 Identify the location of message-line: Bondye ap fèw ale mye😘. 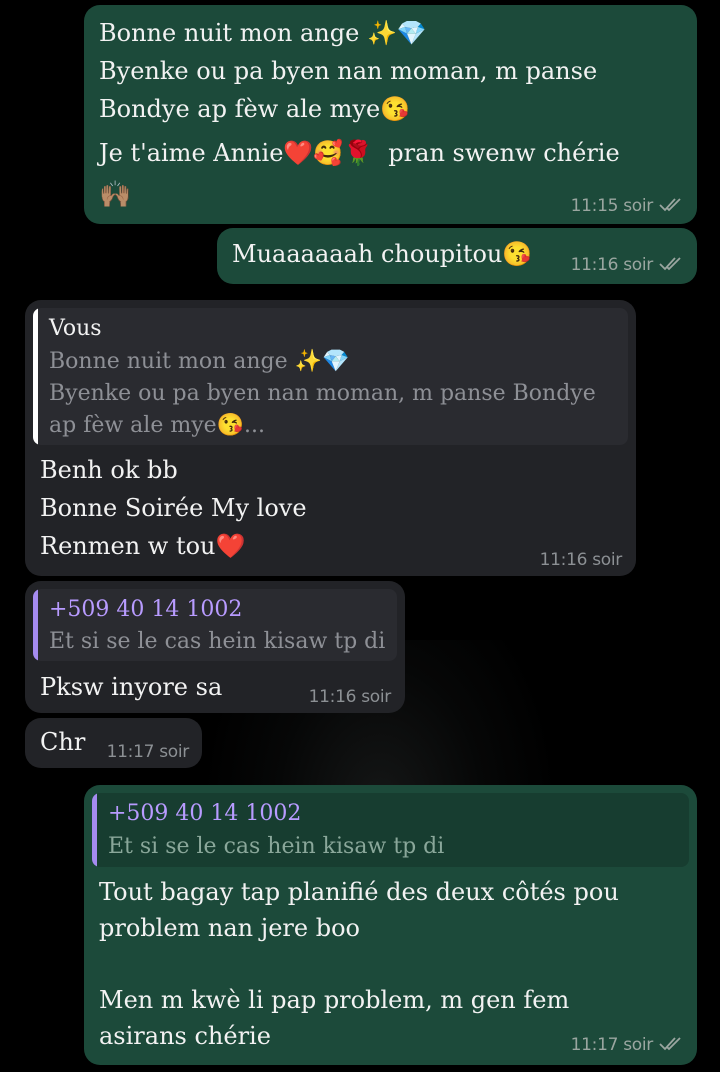
(255, 109).